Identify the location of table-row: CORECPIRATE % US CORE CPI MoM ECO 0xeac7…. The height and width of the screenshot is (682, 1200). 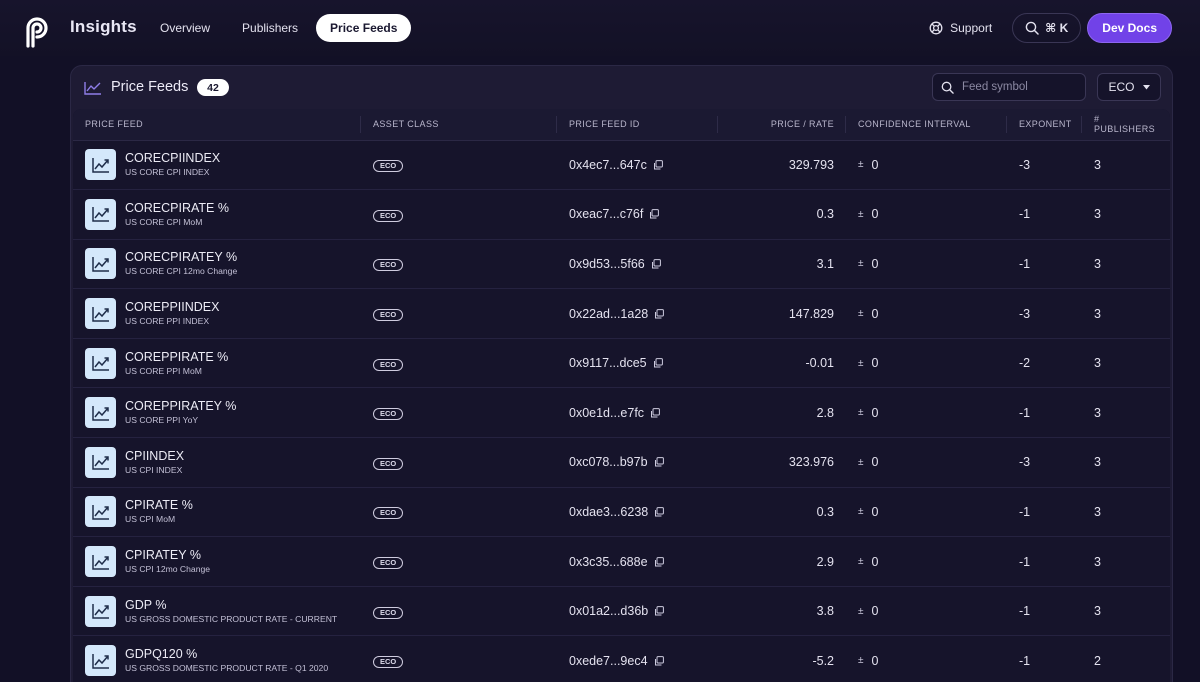
(621, 214).